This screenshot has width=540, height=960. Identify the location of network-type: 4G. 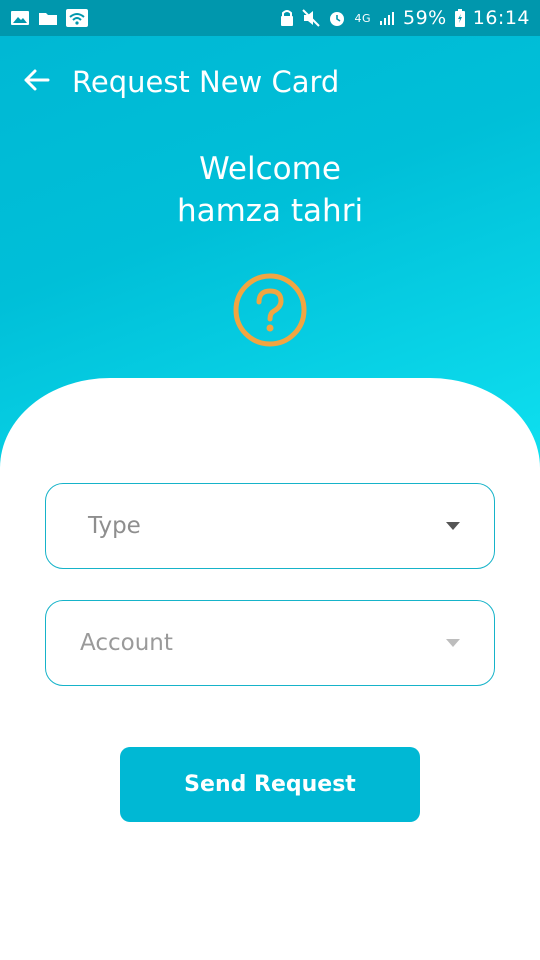
(362, 18).